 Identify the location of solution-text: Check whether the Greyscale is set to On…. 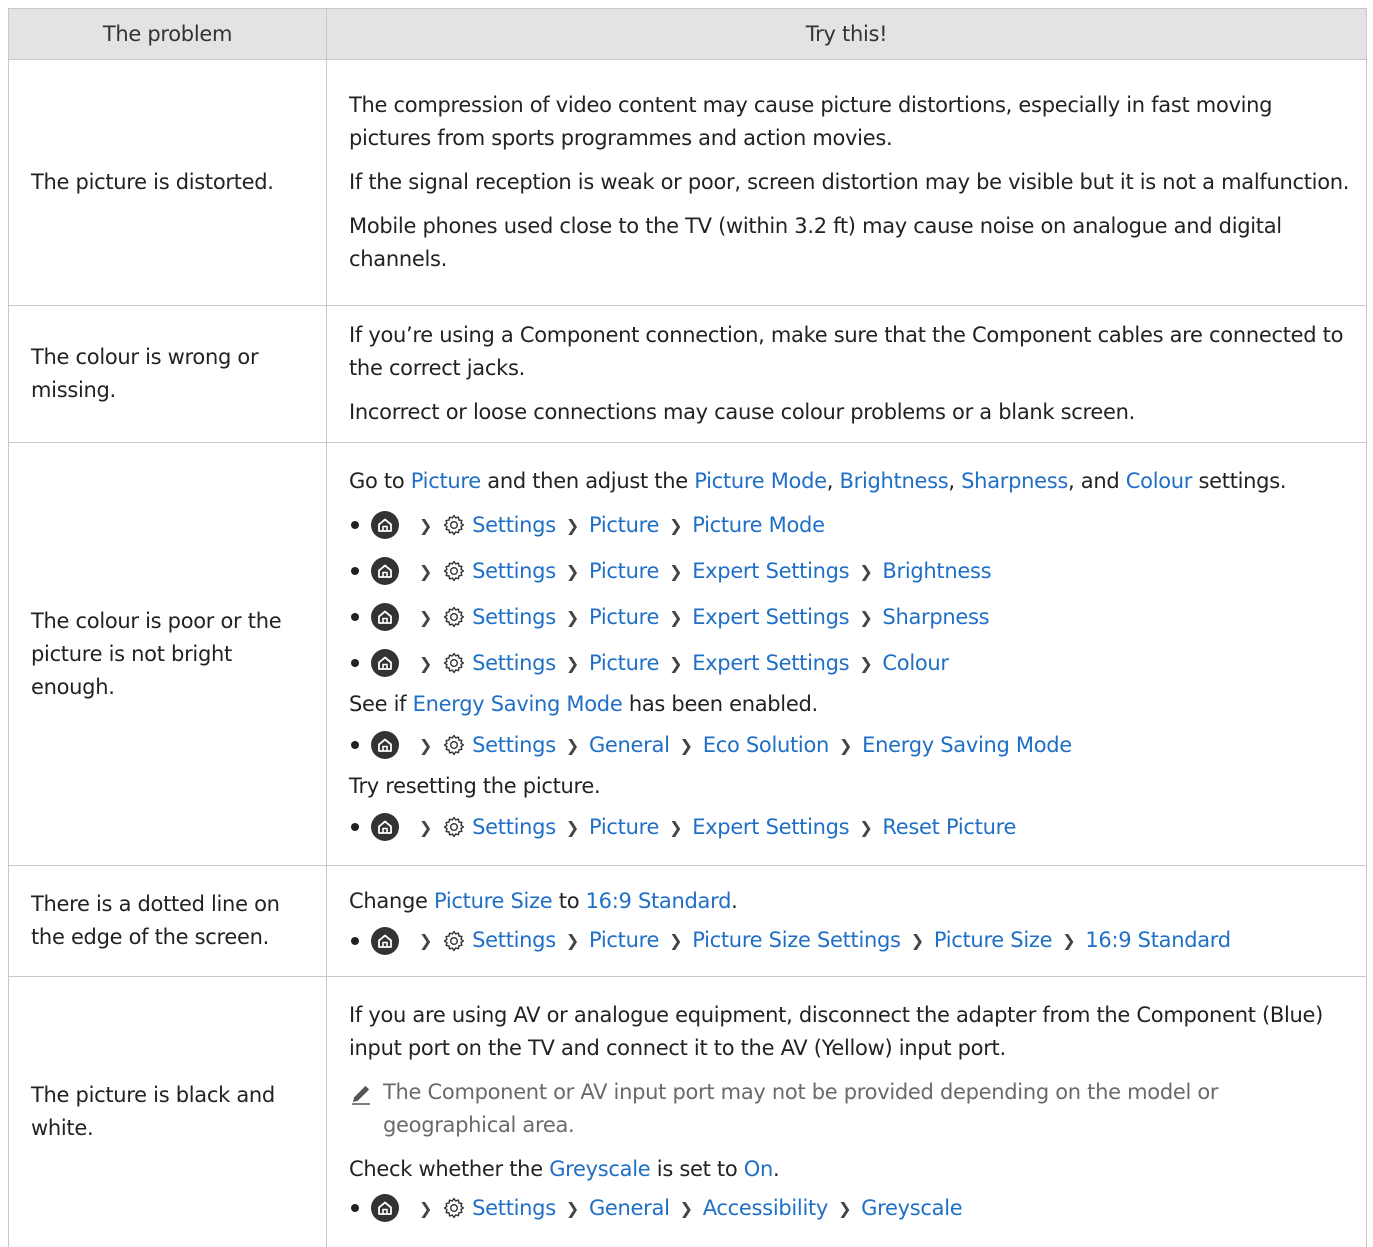
(849, 1169).